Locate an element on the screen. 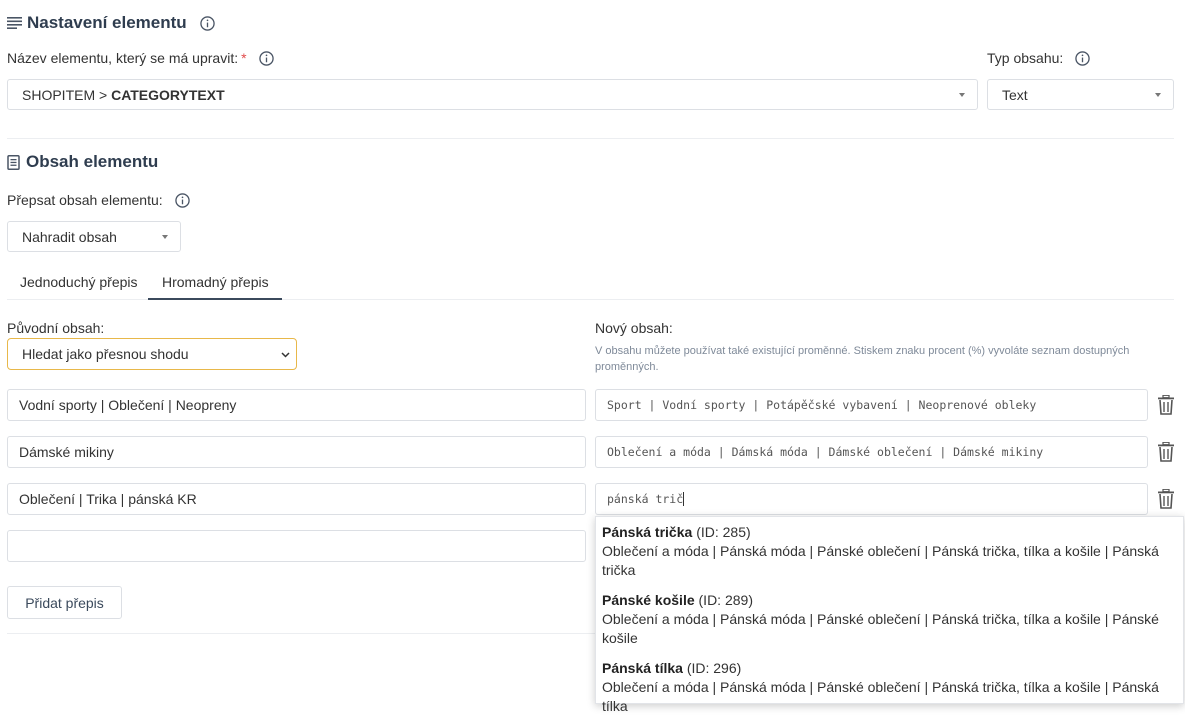  settings-section-title: Nastavení elementu is located at coordinates (111, 23).